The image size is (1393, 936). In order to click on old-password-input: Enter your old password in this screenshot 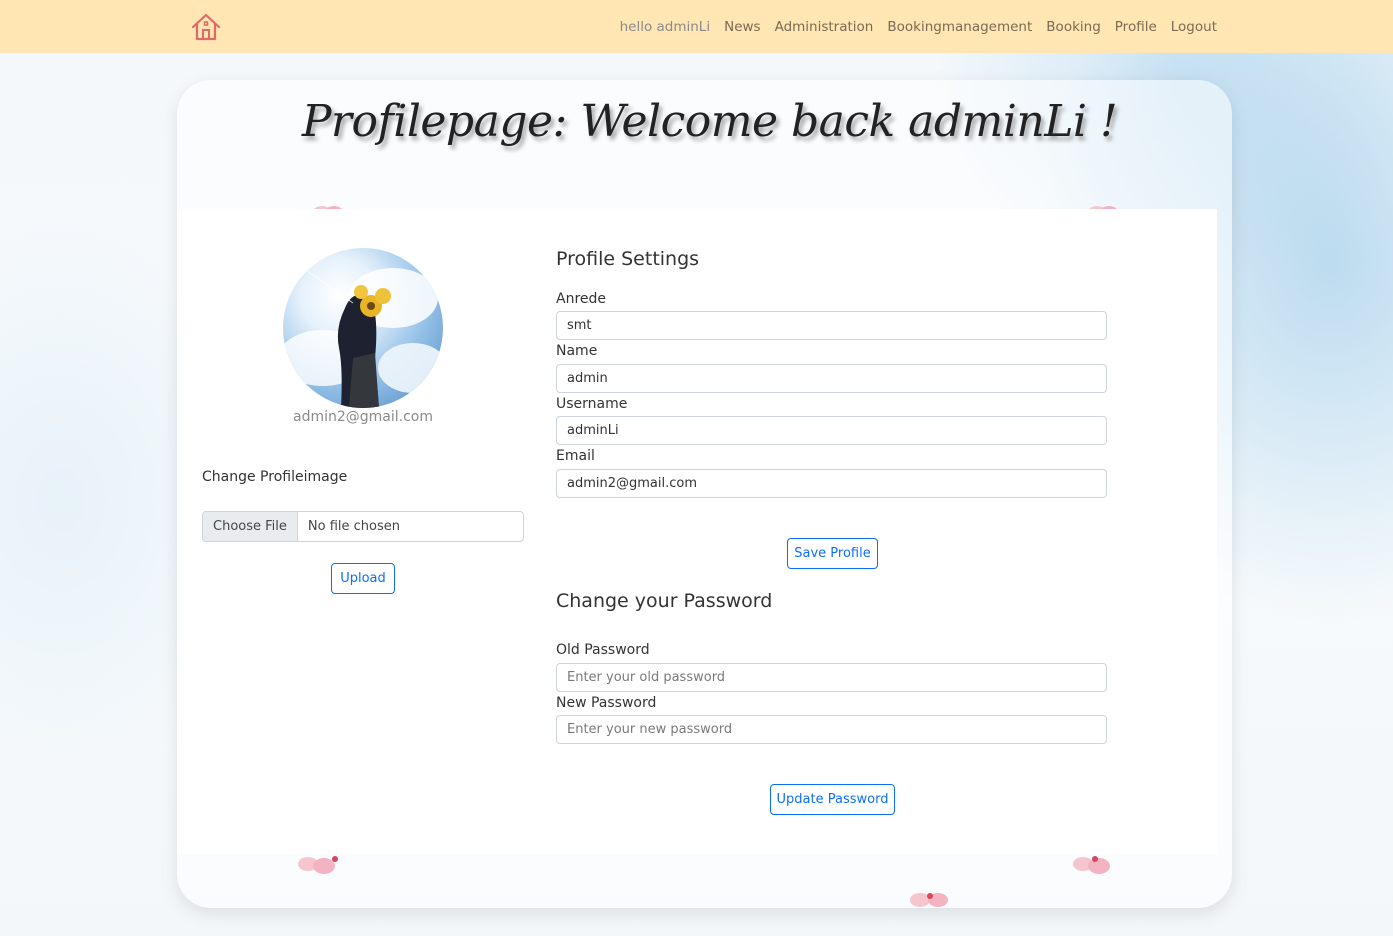, I will do `click(831, 677)`.